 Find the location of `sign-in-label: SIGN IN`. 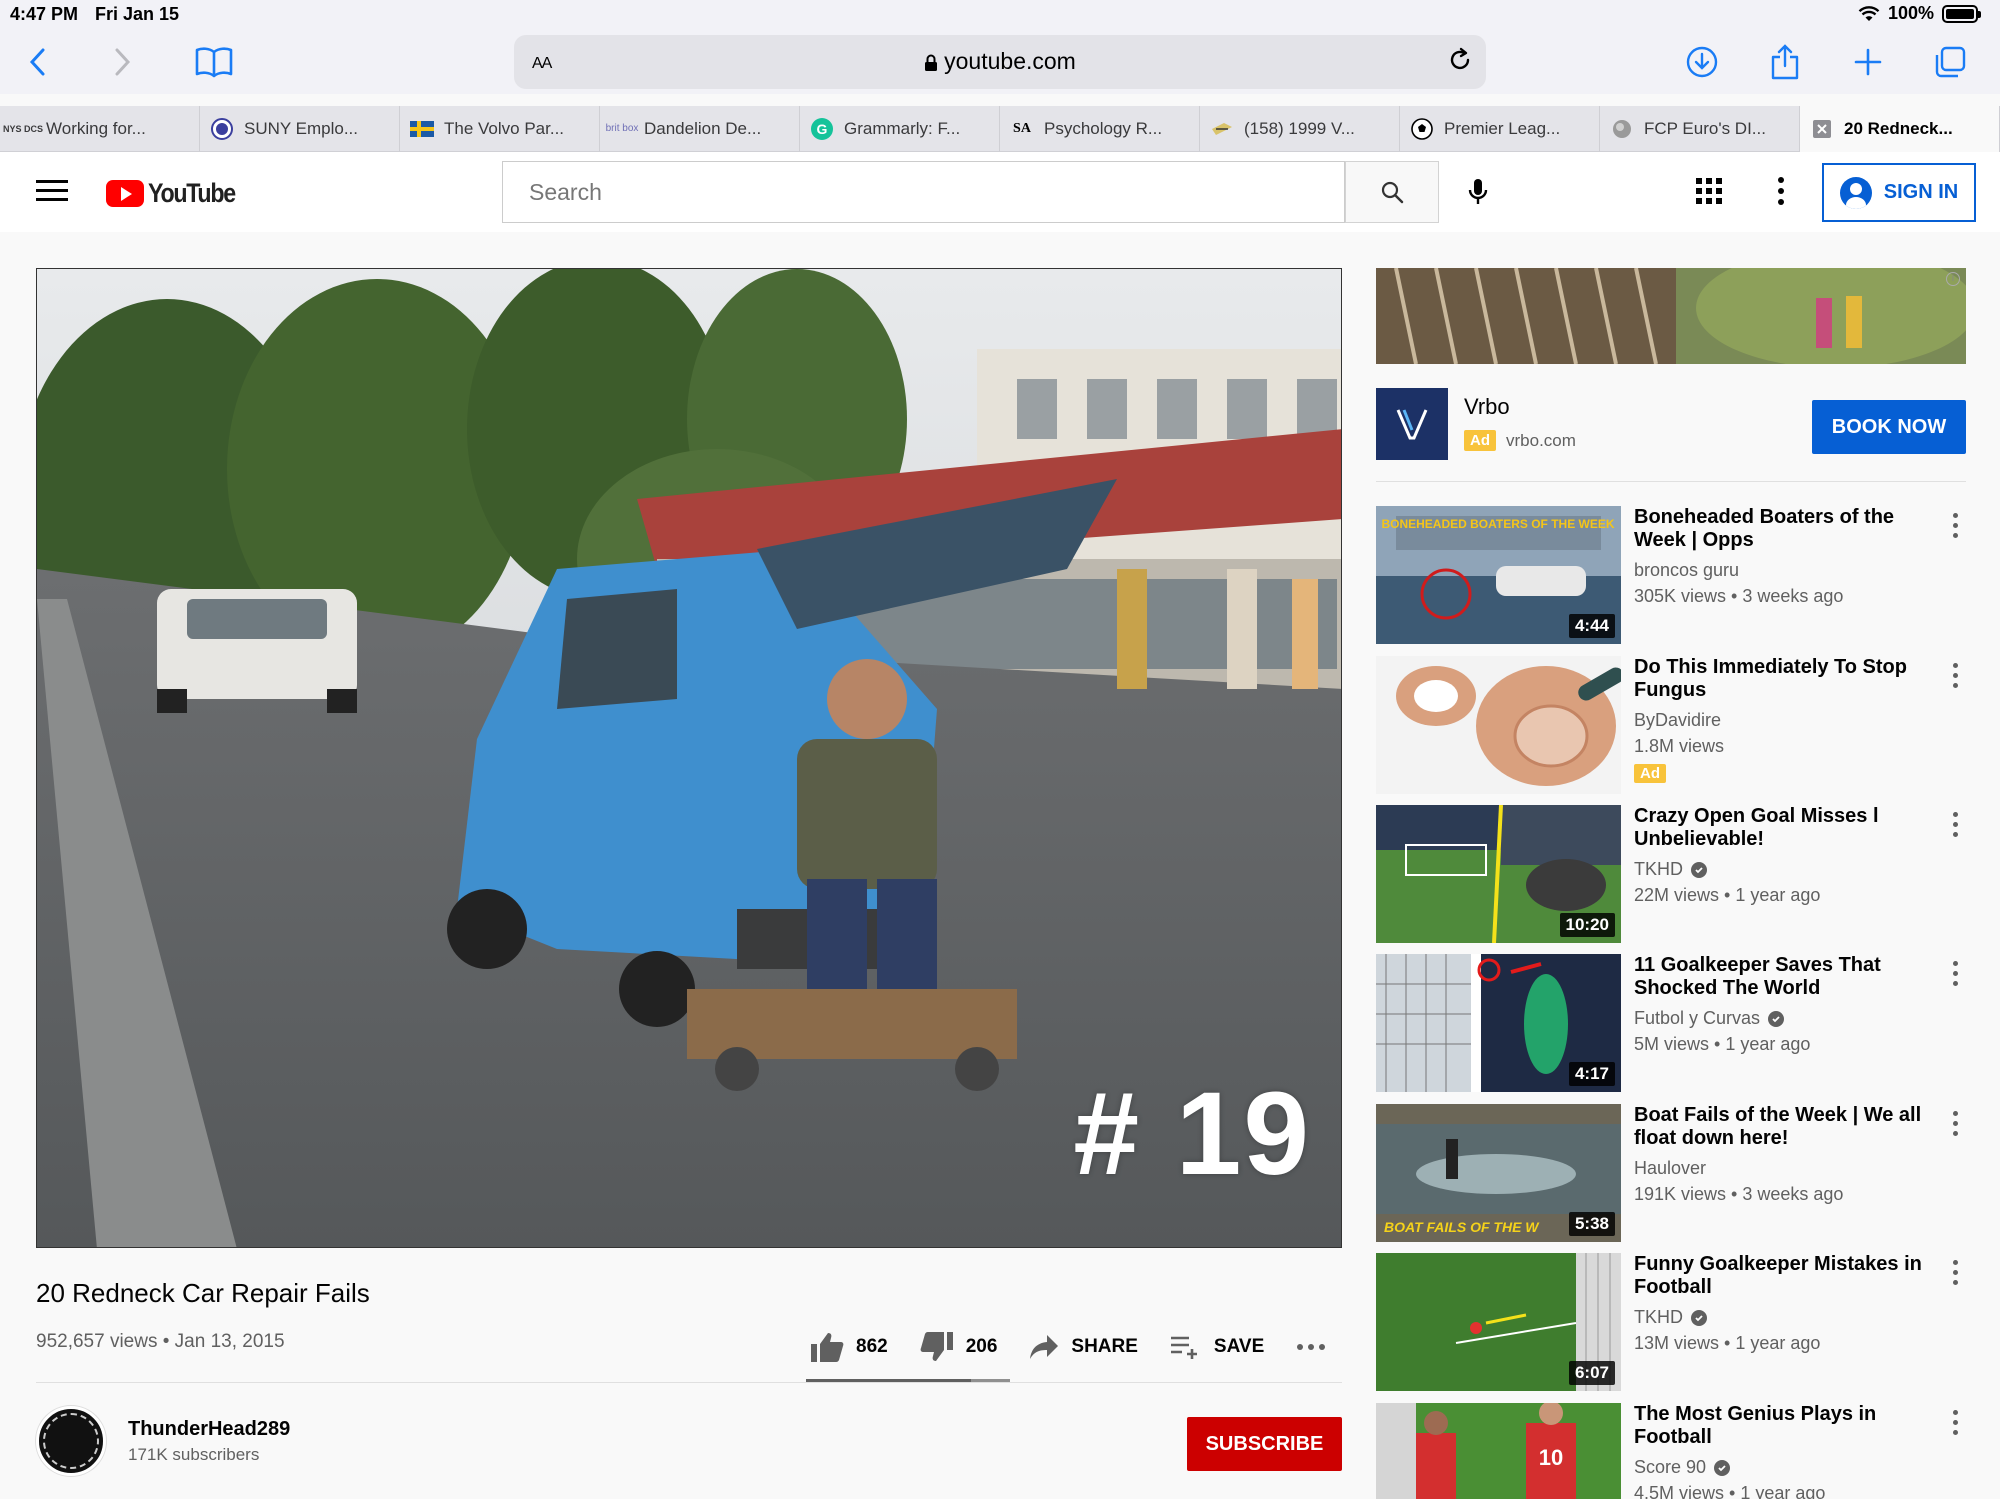

sign-in-label: SIGN IN is located at coordinates (1921, 192).